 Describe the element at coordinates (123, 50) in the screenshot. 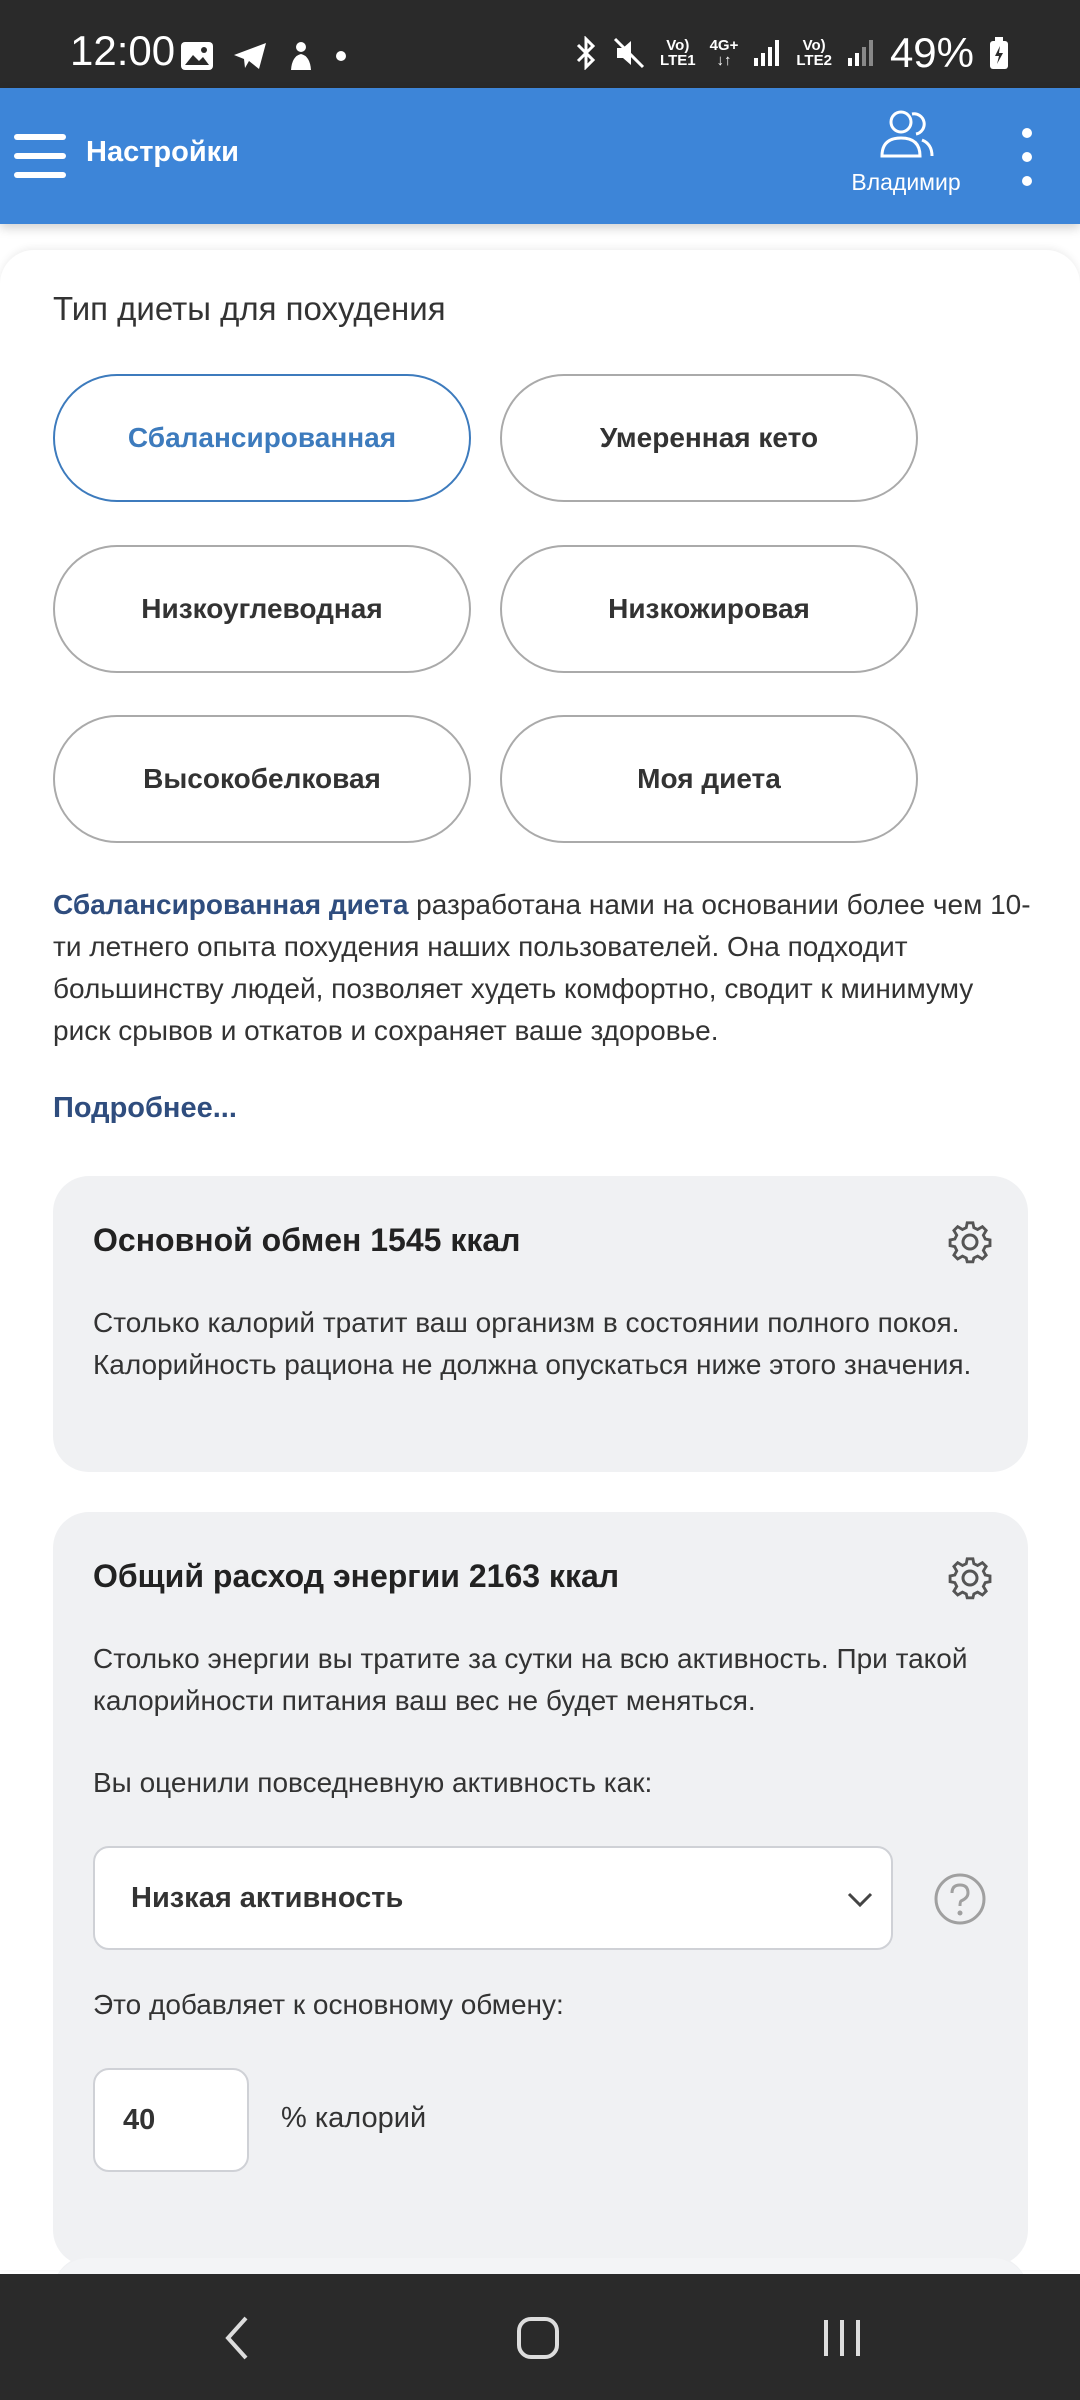

I see `status-time: 12:00` at that location.